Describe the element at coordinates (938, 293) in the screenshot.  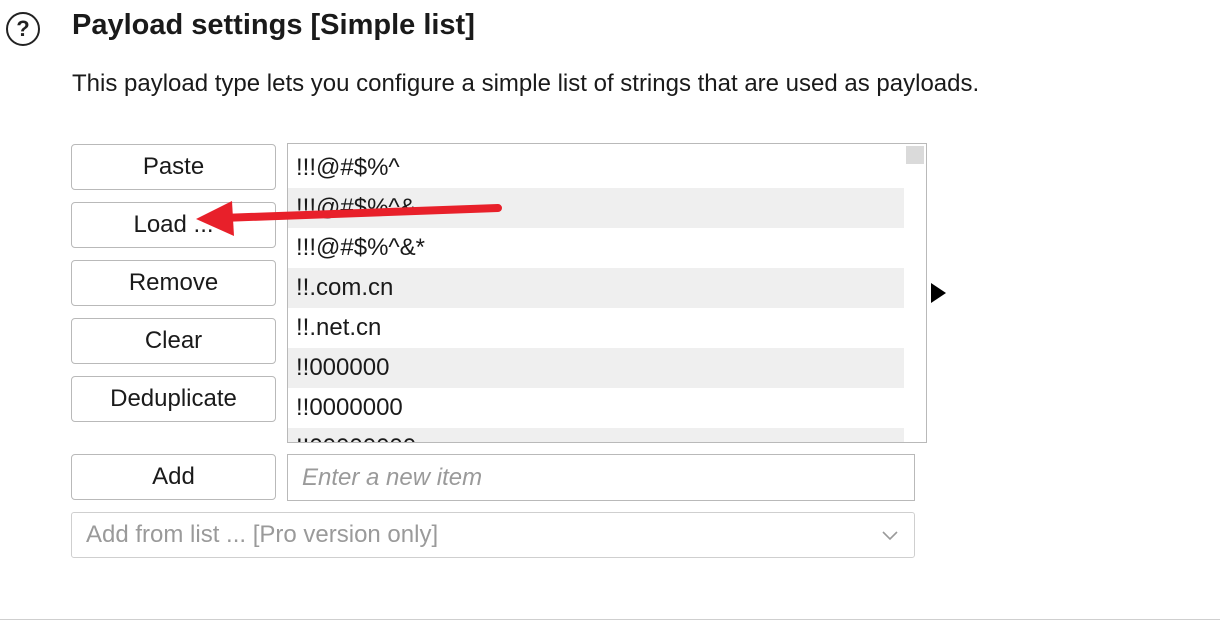
I see `mouse-cursor-icon` at that location.